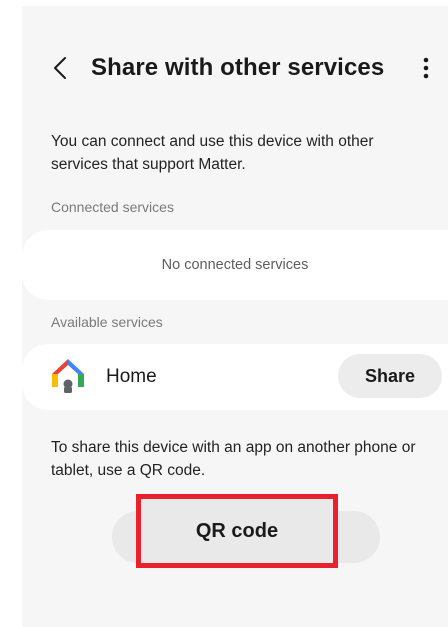  I want to click on chevron-left-icon, so click(60, 68).